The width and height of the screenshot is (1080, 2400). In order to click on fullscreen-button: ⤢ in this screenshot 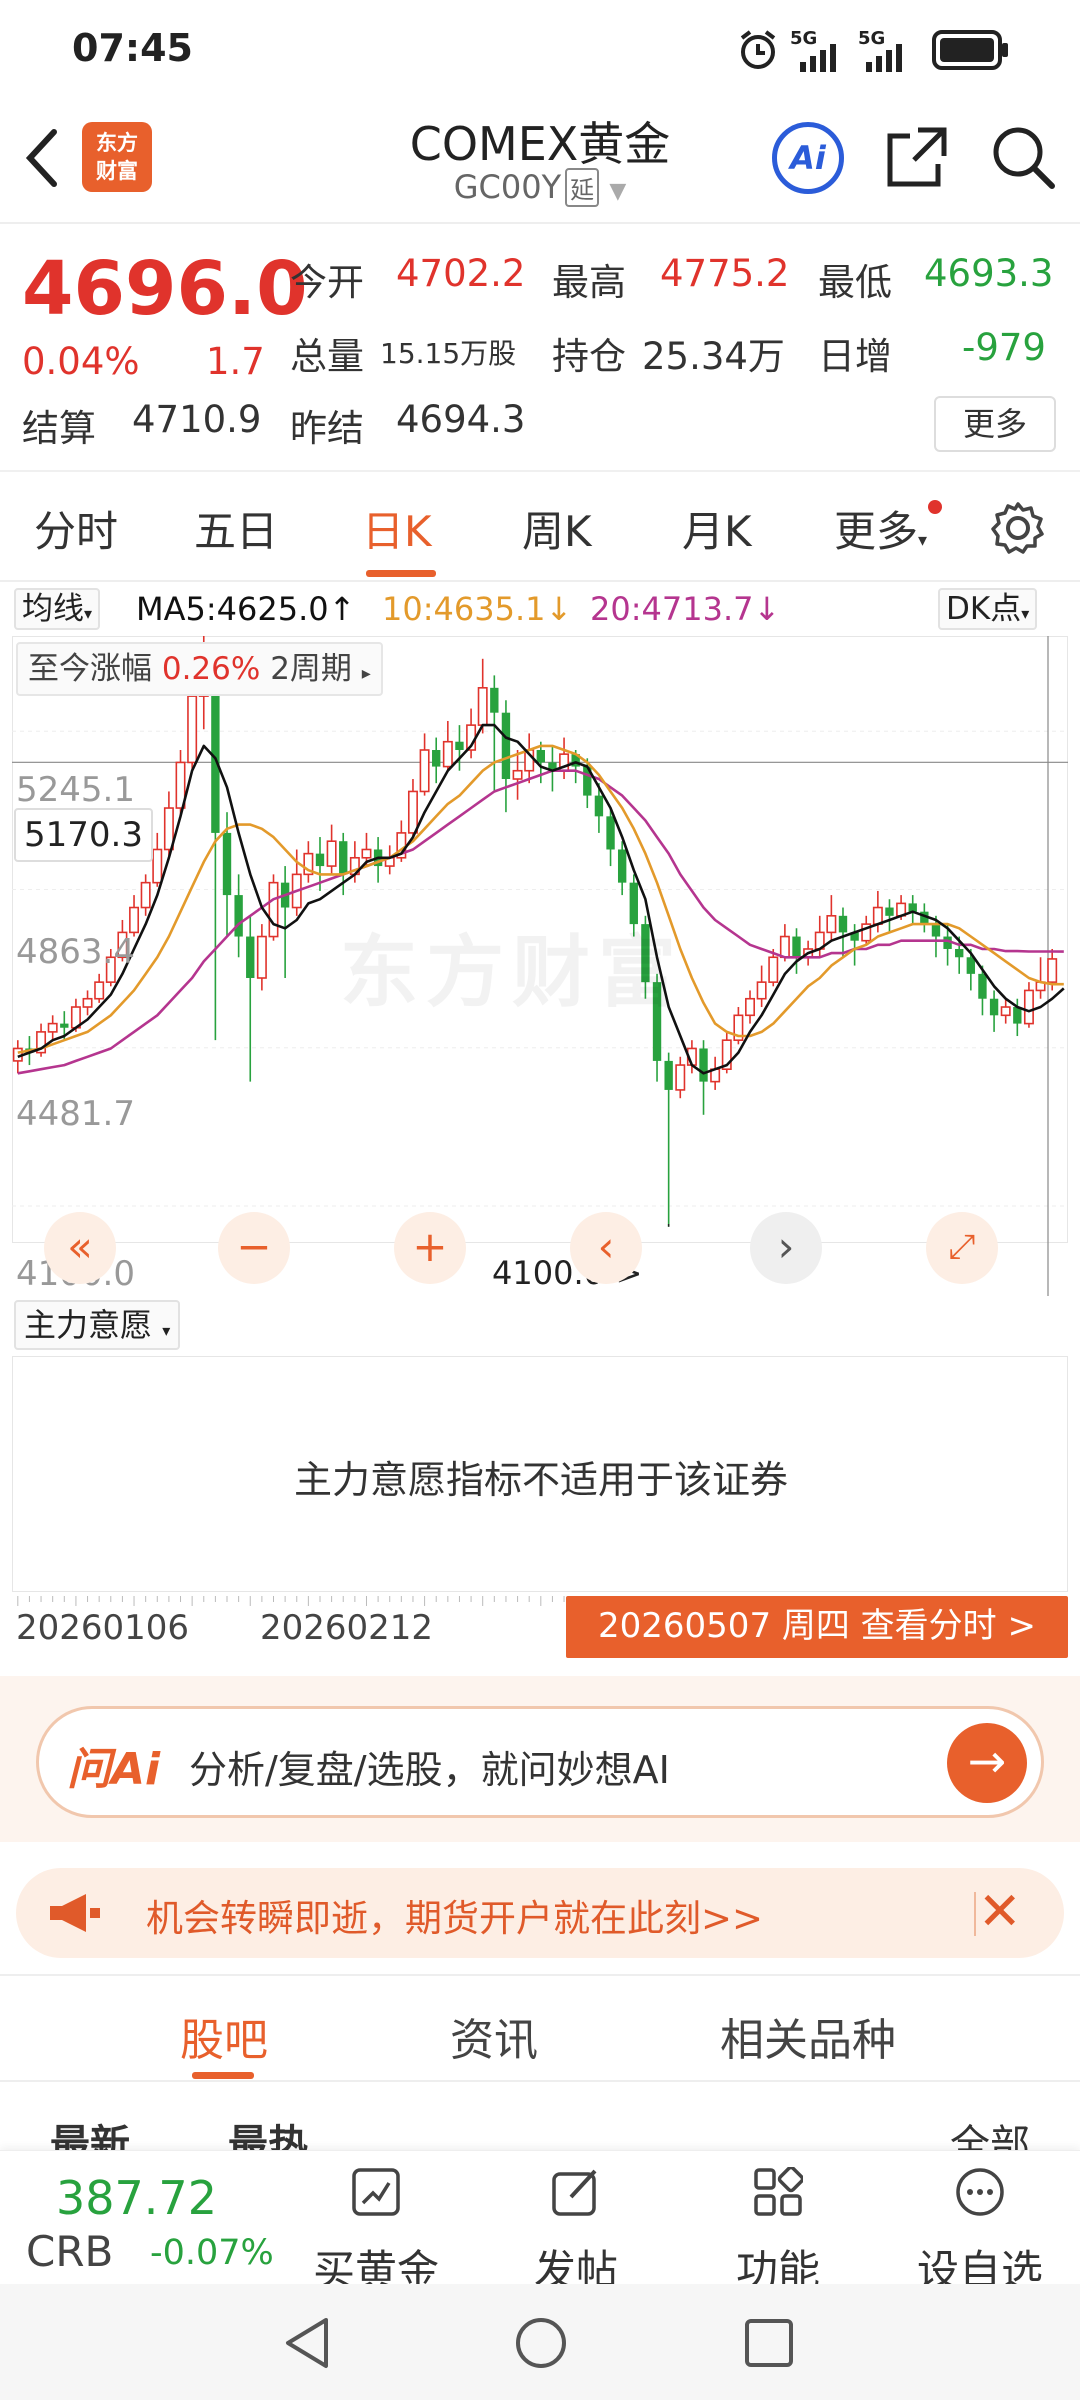, I will do `click(962, 1248)`.